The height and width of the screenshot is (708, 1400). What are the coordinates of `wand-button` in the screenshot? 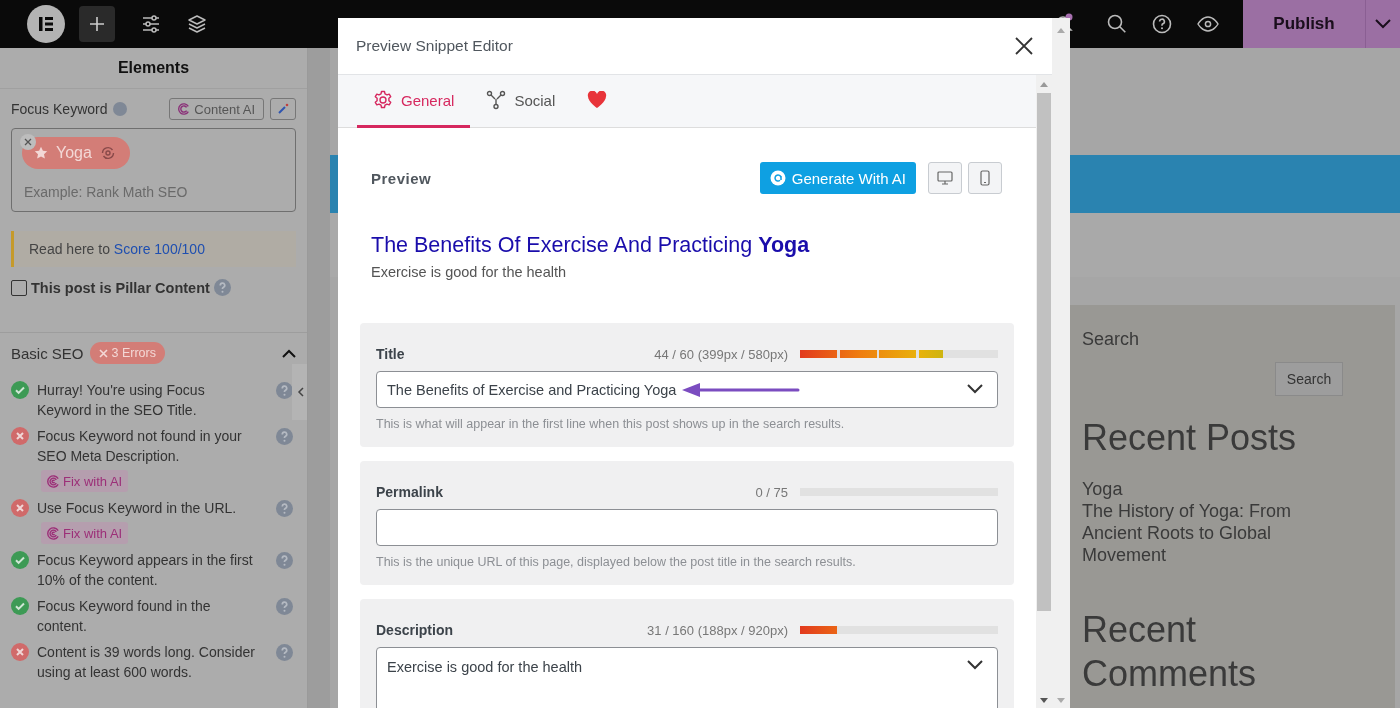 It's located at (283, 109).